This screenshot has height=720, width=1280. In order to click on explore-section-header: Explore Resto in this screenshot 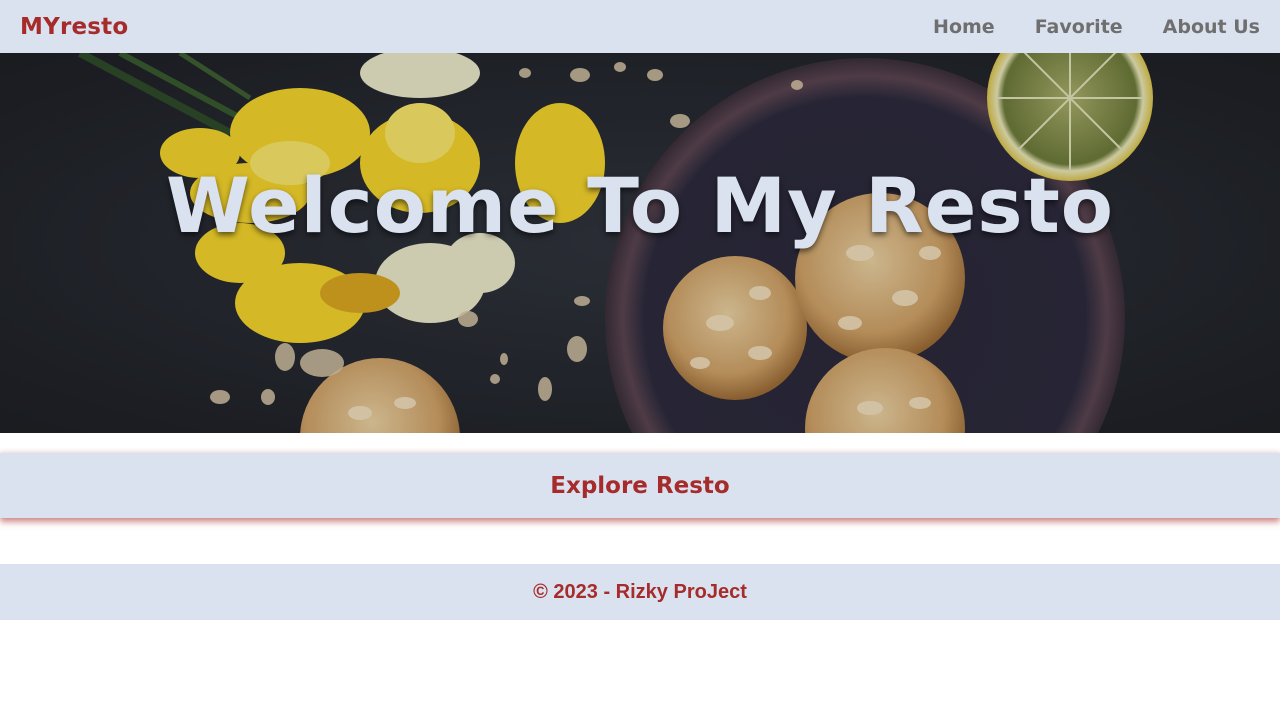, I will do `click(640, 485)`.